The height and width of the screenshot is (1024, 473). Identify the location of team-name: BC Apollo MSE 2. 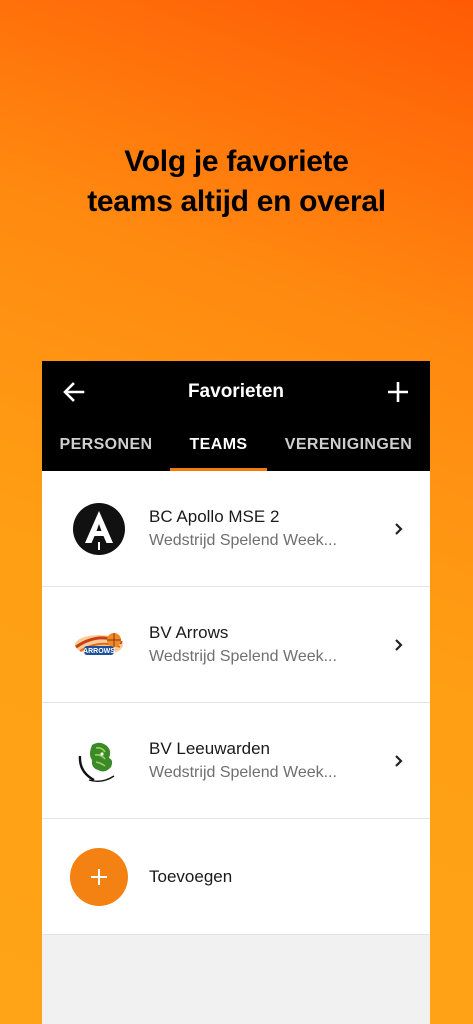
(214, 516).